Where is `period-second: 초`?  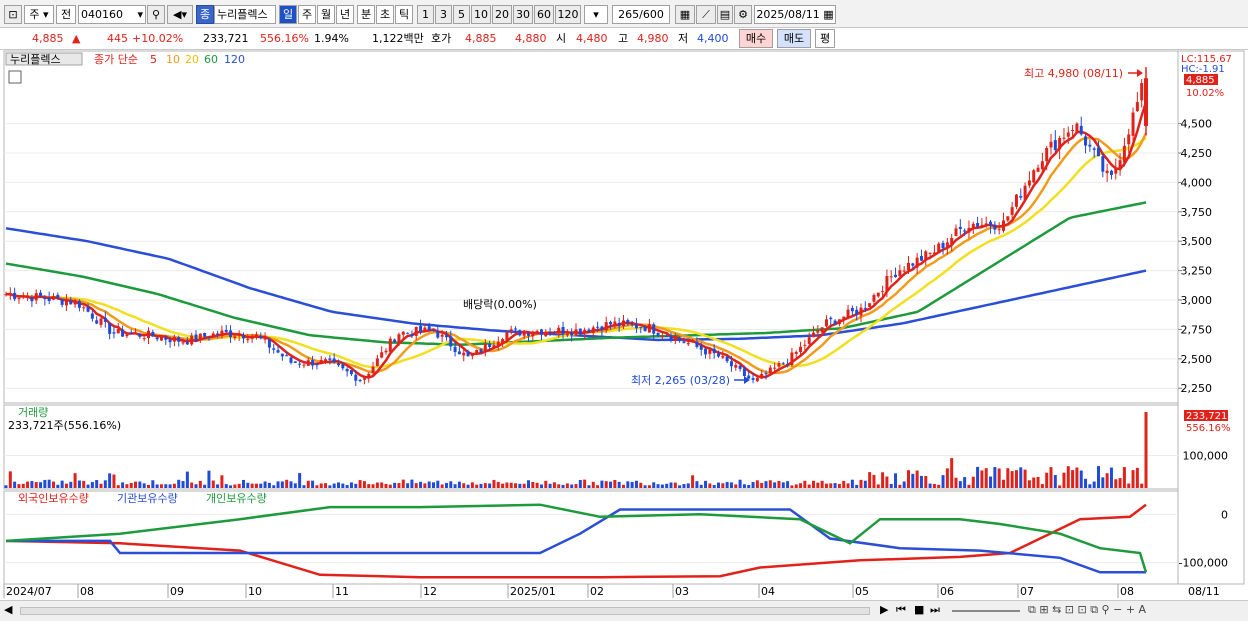
period-second: 초 is located at coordinates (385, 14).